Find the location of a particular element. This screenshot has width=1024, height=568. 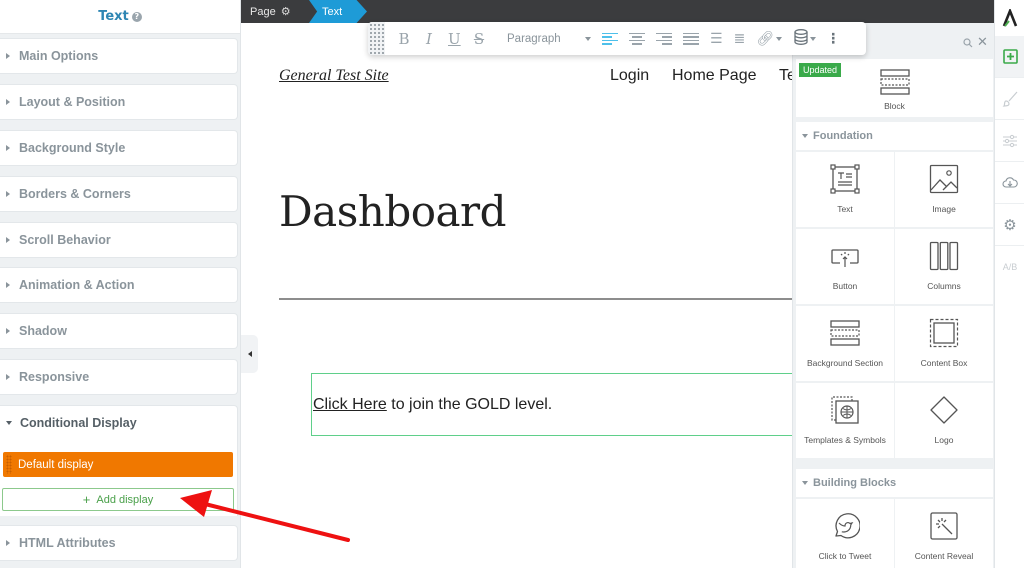

section-background-style: Background Style is located at coordinates (119, 148).